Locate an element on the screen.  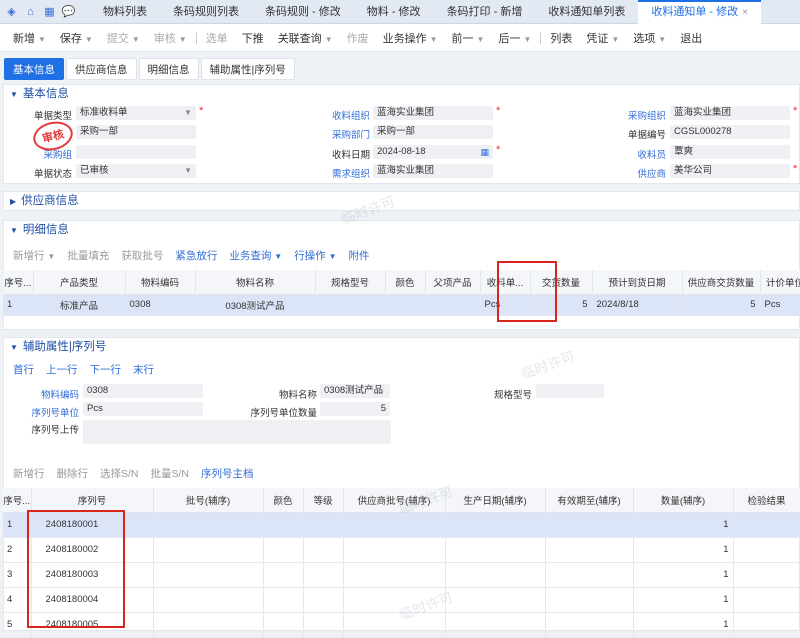
serial-add-row-button: 新增行 is located at coordinates (29, 473).